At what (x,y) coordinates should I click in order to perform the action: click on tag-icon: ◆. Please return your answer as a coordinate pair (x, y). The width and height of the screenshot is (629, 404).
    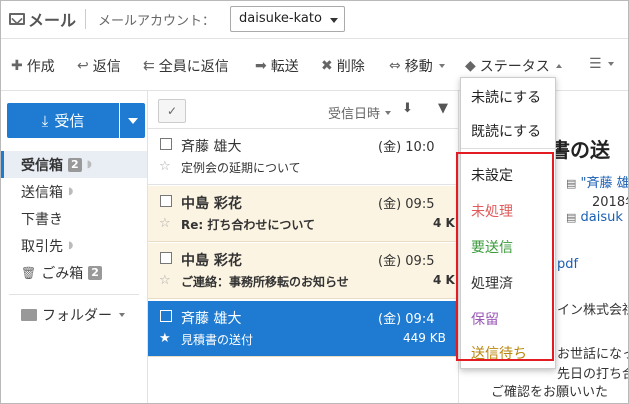
    Looking at the image, I should click on (470, 66).